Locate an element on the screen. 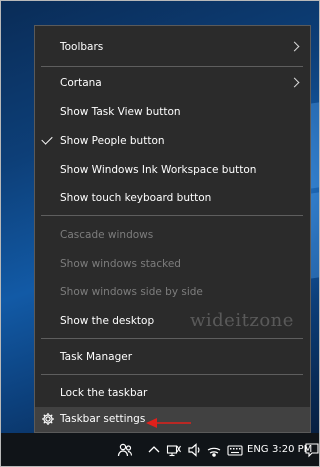 This screenshot has width=320, height=467. menu-item-label: Show touch keyboard button is located at coordinates (136, 198).